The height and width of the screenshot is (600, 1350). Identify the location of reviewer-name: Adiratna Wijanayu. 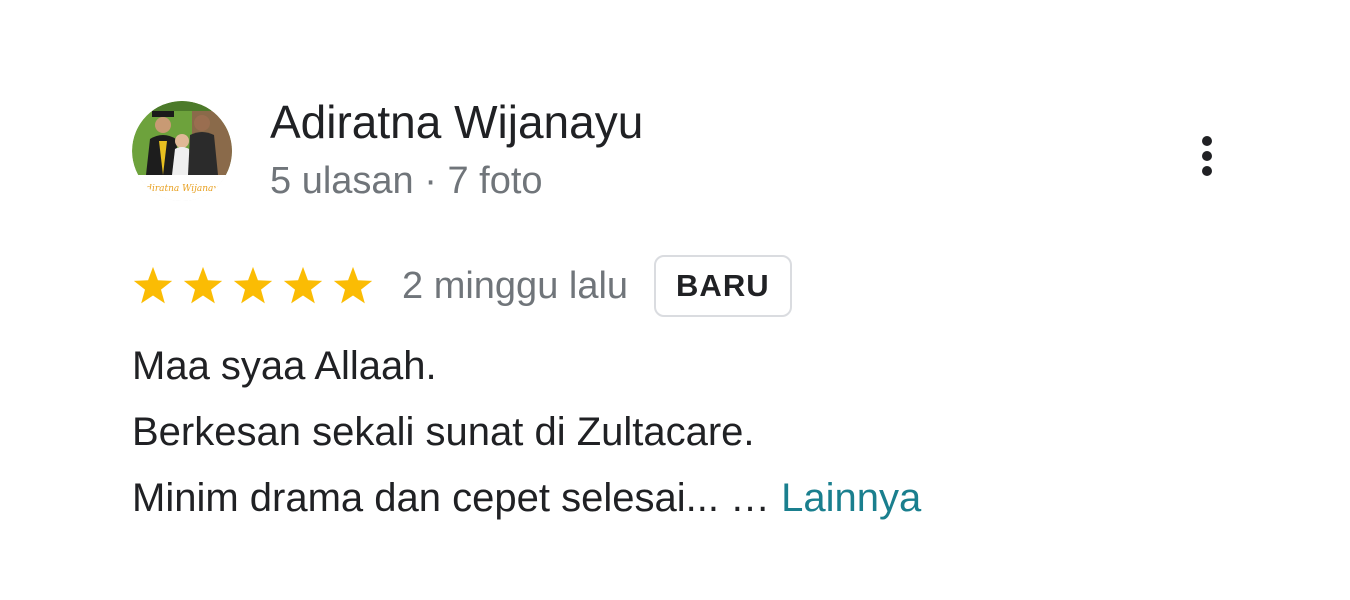
(456, 122).